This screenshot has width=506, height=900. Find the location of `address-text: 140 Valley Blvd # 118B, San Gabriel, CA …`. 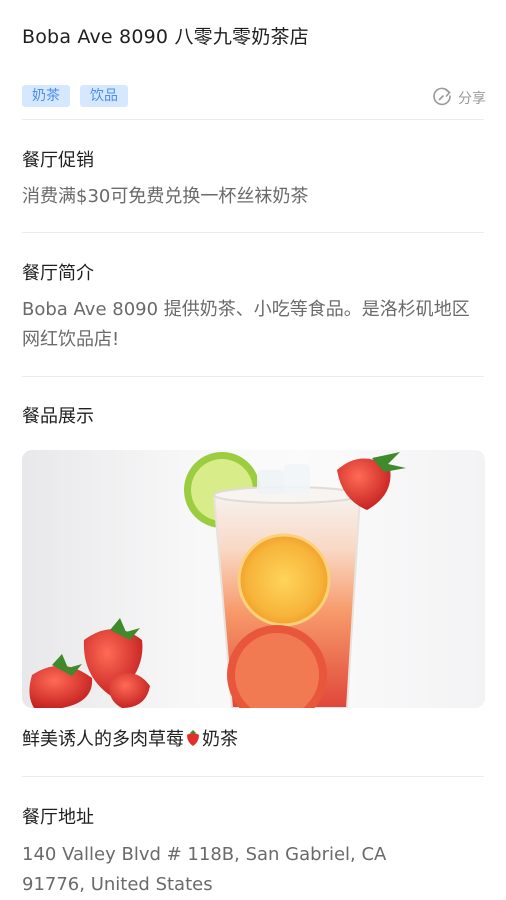

address-text: 140 Valley Blvd # 118B, San Gabriel, CA … is located at coordinates (252, 870).